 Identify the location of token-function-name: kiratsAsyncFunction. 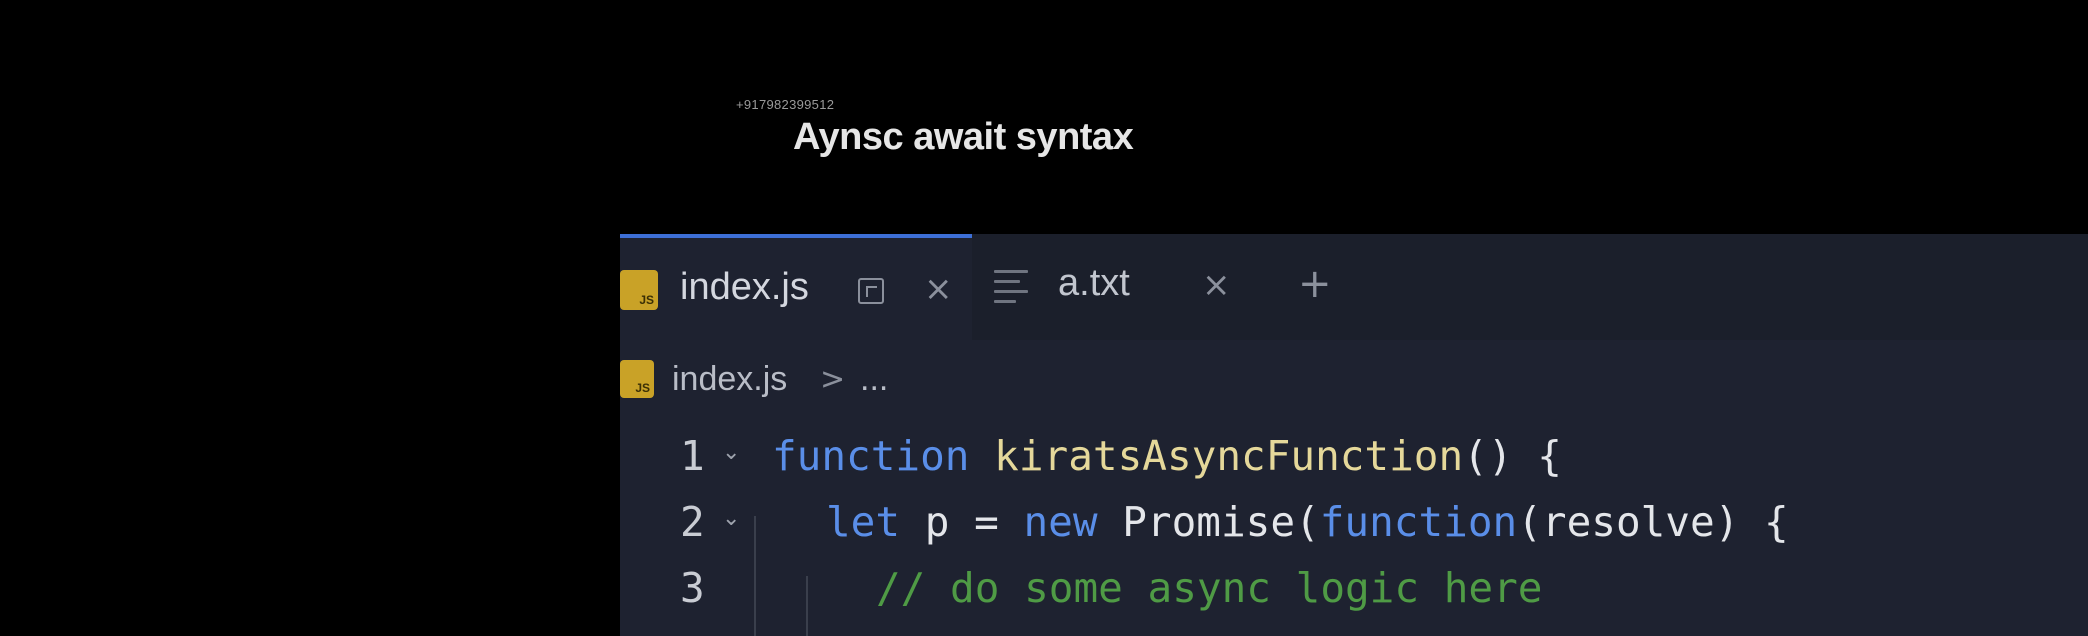
(1229, 456).